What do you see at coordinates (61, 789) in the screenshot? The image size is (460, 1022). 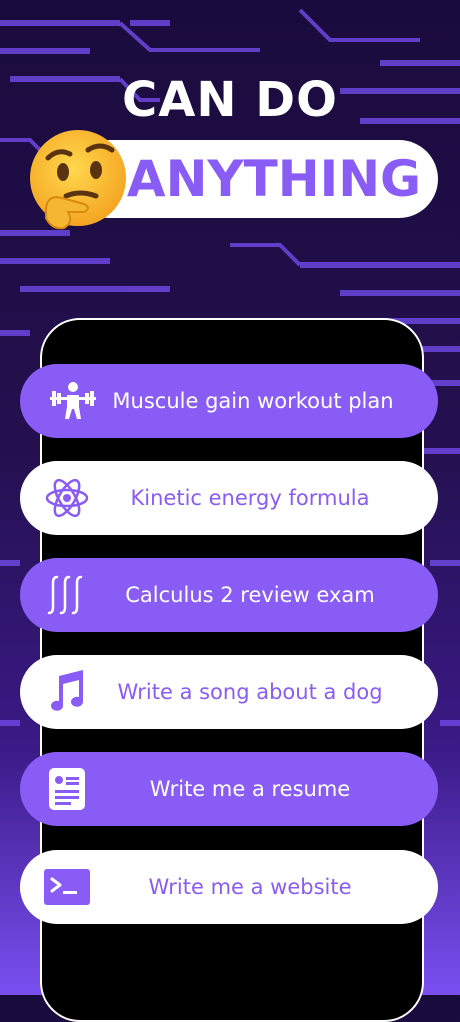 I see `resume-icon` at bounding box center [61, 789].